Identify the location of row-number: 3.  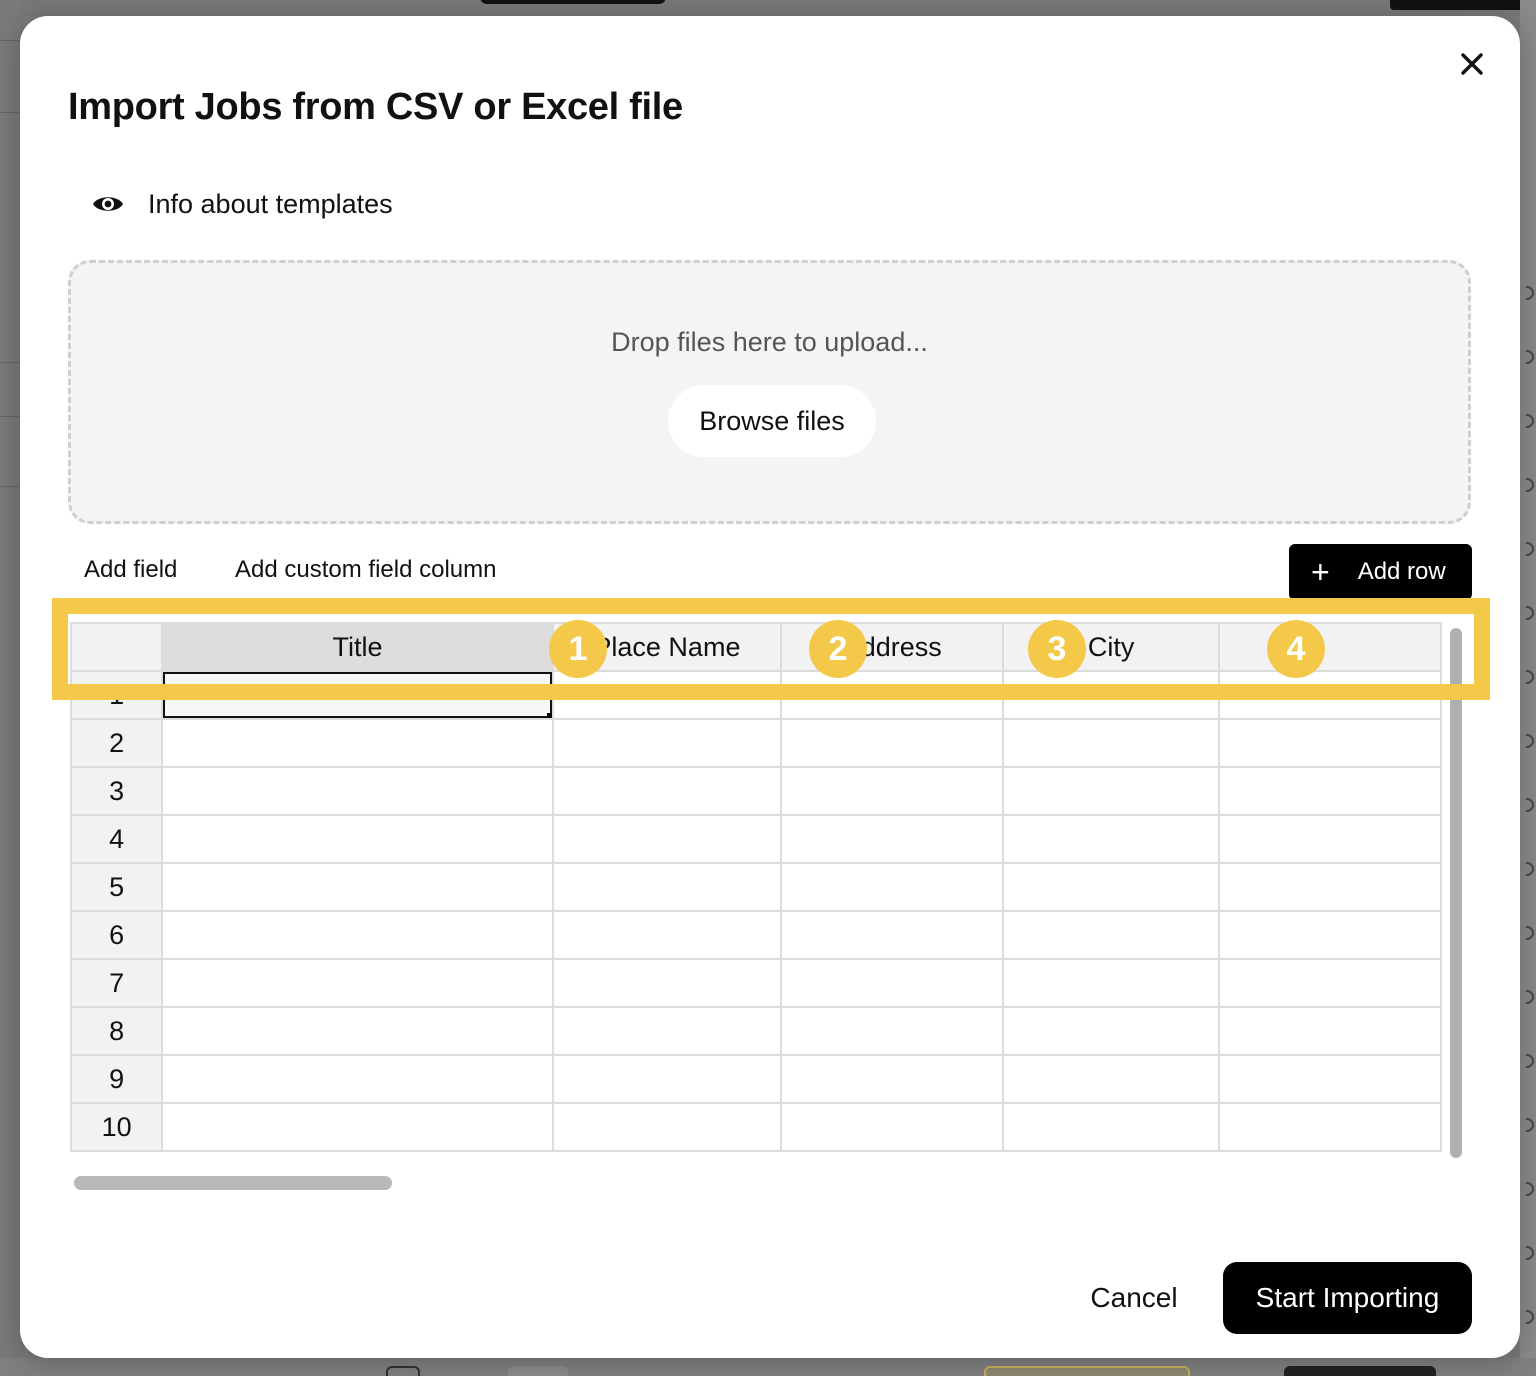
(117, 791).